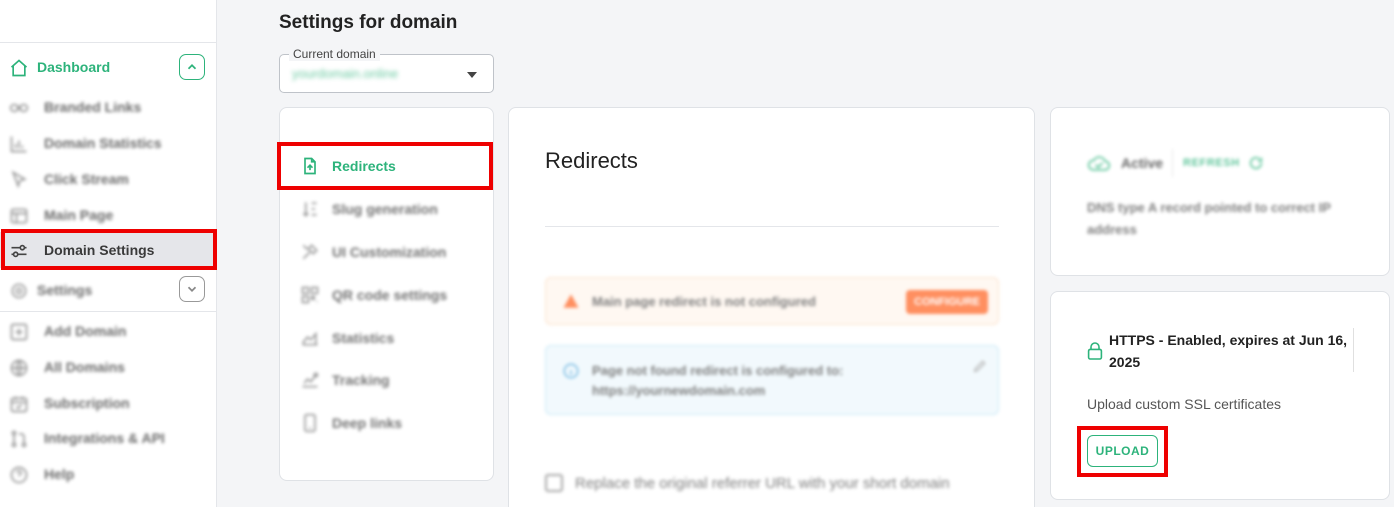  What do you see at coordinates (103, 143) in the screenshot?
I see `sidebar-item-label: Domain Statistics` at bounding box center [103, 143].